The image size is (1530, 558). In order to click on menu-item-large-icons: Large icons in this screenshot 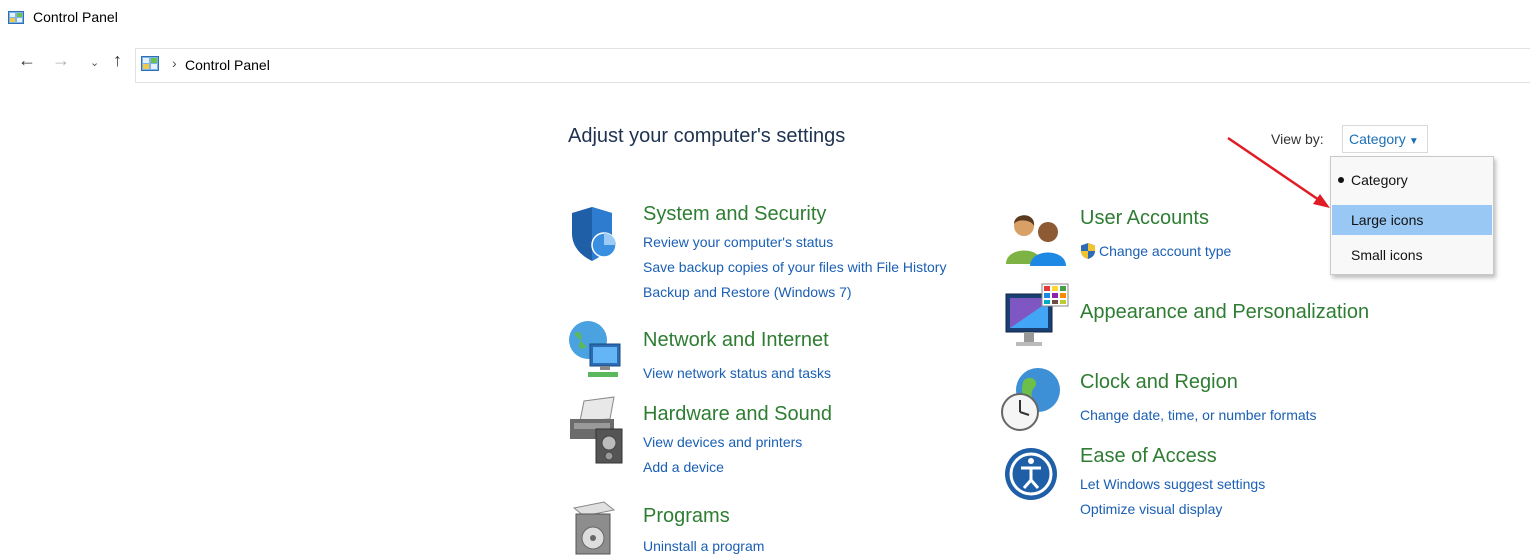, I will do `click(1412, 220)`.